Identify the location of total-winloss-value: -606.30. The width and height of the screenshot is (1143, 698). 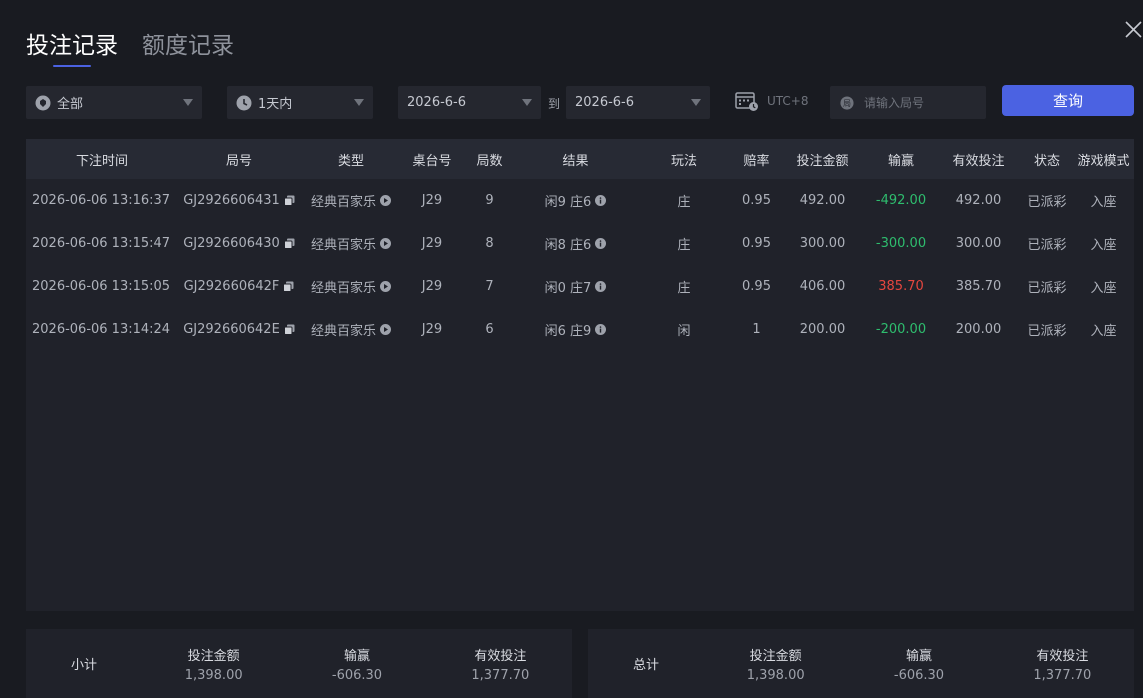
(919, 675).